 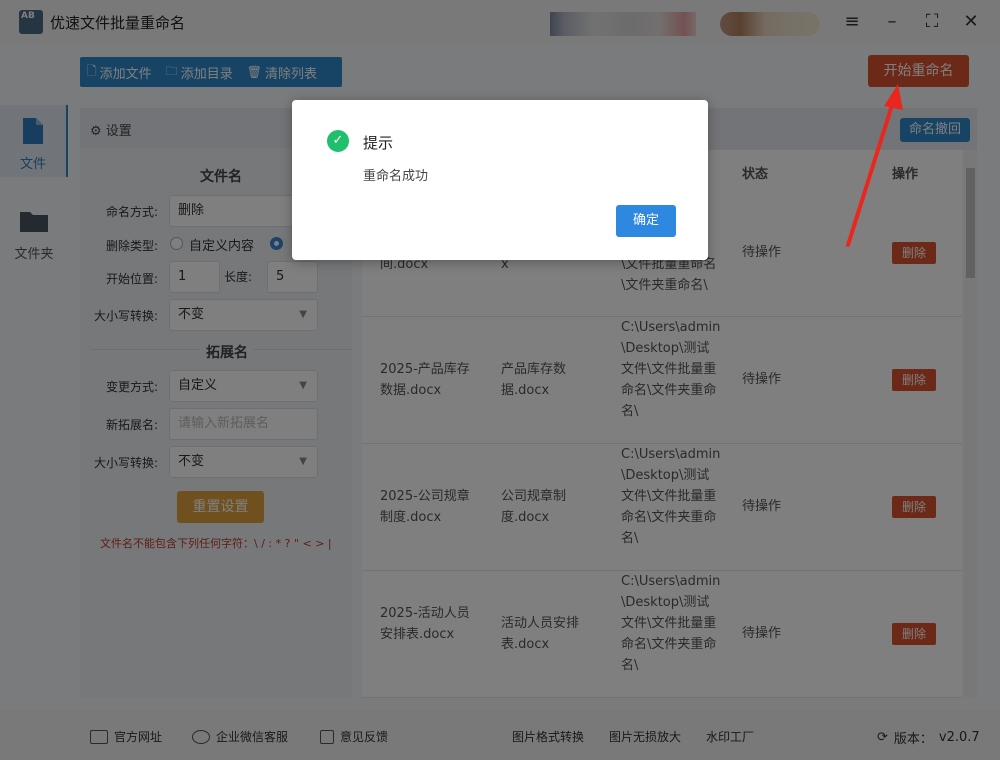 What do you see at coordinates (646, 221) in the screenshot?
I see `ok-button: 确定` at bounding box center [646, 221].